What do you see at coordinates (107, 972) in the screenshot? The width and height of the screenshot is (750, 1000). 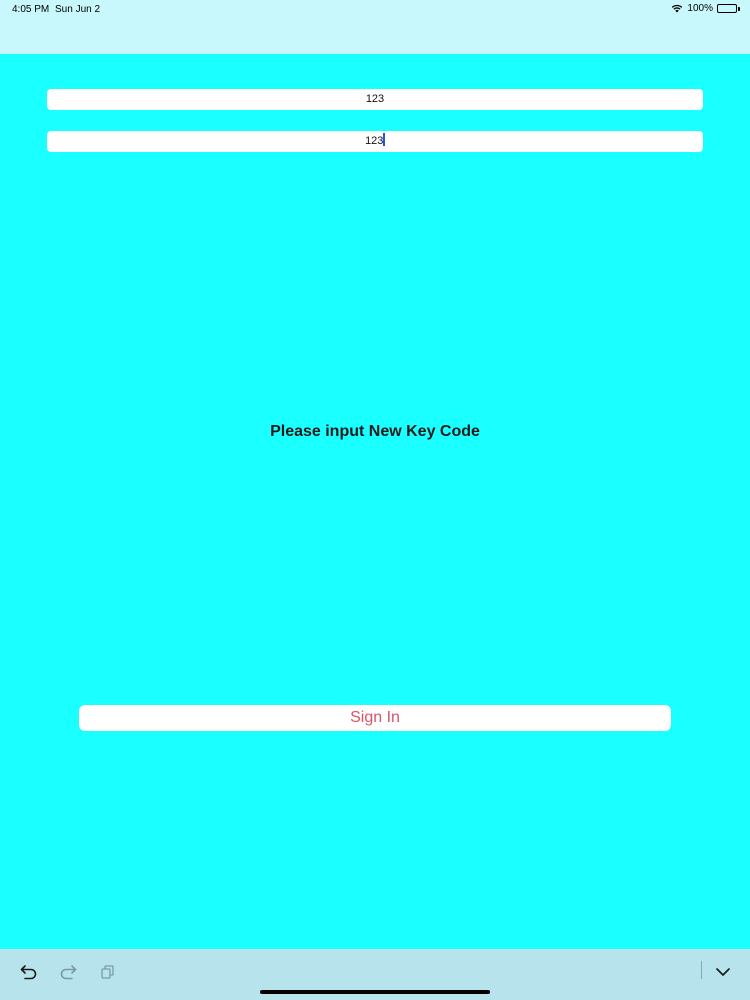 I see `paste-icon` at bounding box center [107, 972].